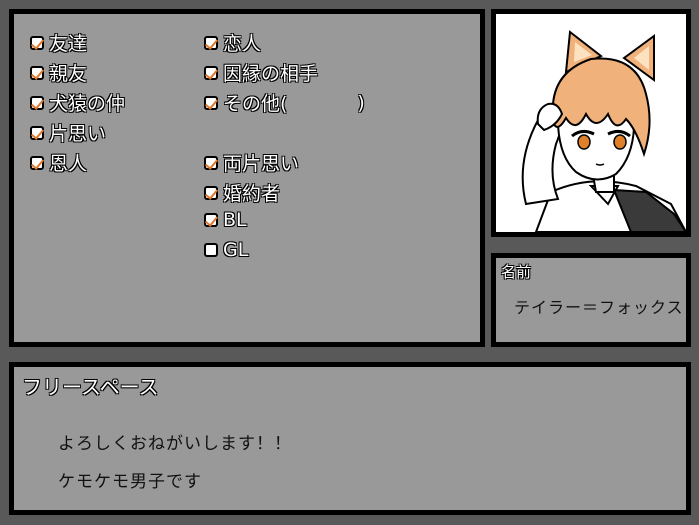 The height and width of the screenshot is (525, 699). I want to click on character-portrait-panel, so click(591, 123).